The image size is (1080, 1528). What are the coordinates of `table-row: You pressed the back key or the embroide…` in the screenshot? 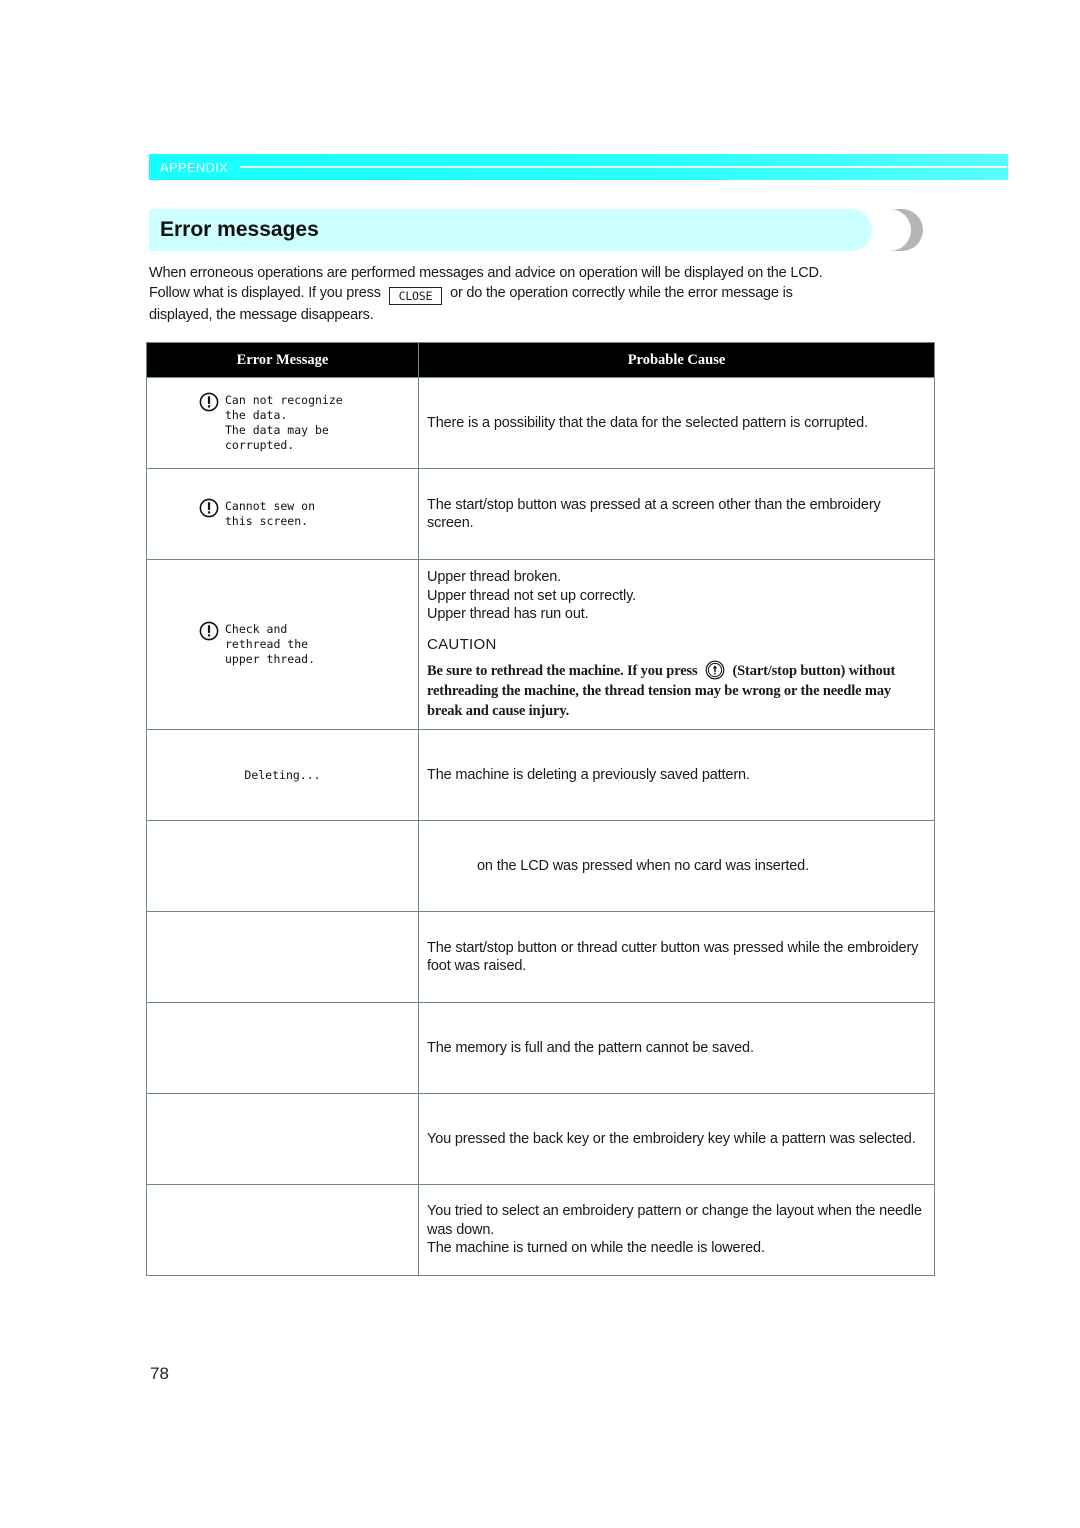 It's located at (540, 1139).